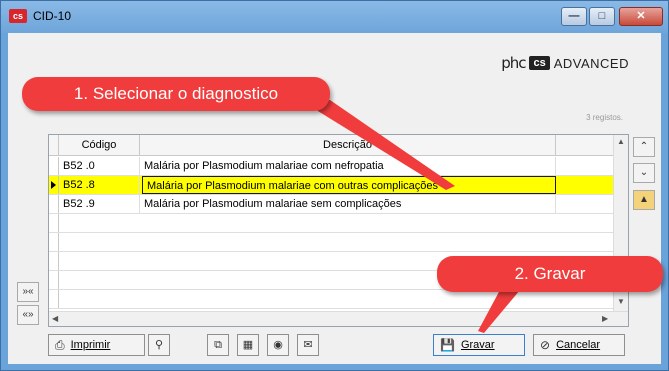  Describe the element at coordinates (377, 145) in the screenshot. I see `callout1-pointer` at that location.